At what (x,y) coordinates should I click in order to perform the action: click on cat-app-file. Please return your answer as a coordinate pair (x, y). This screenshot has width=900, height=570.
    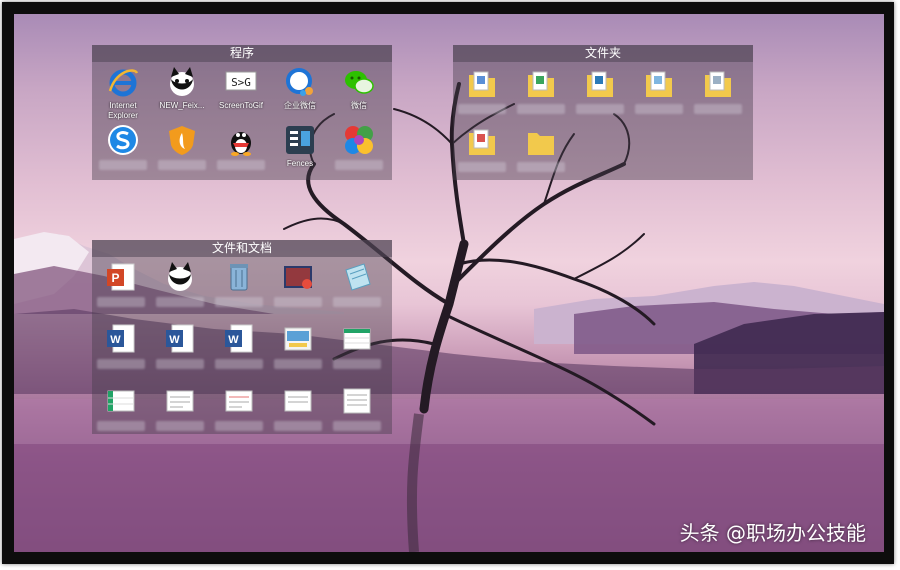
    Looking at the image, I should click on (180, 283).